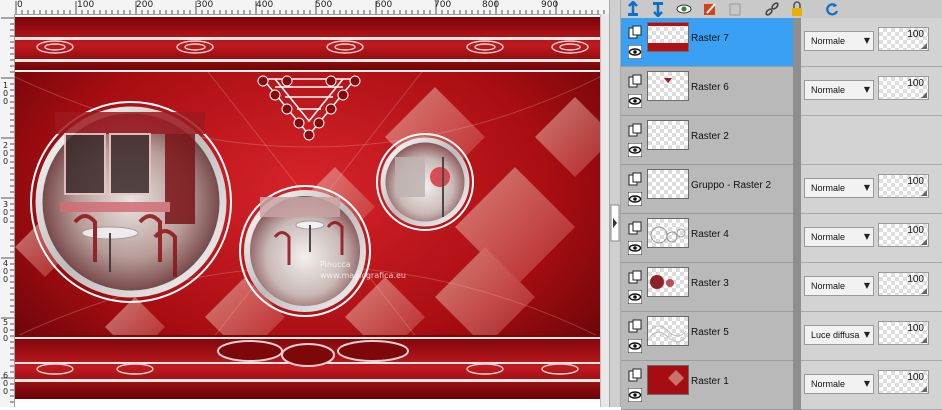 The image size is (942, 410). I want to click on vertical-ruler: 1 0 0 2 0 0 3 0 0 4 0 0 5 0 0 6 0 0, so click(7, 210).